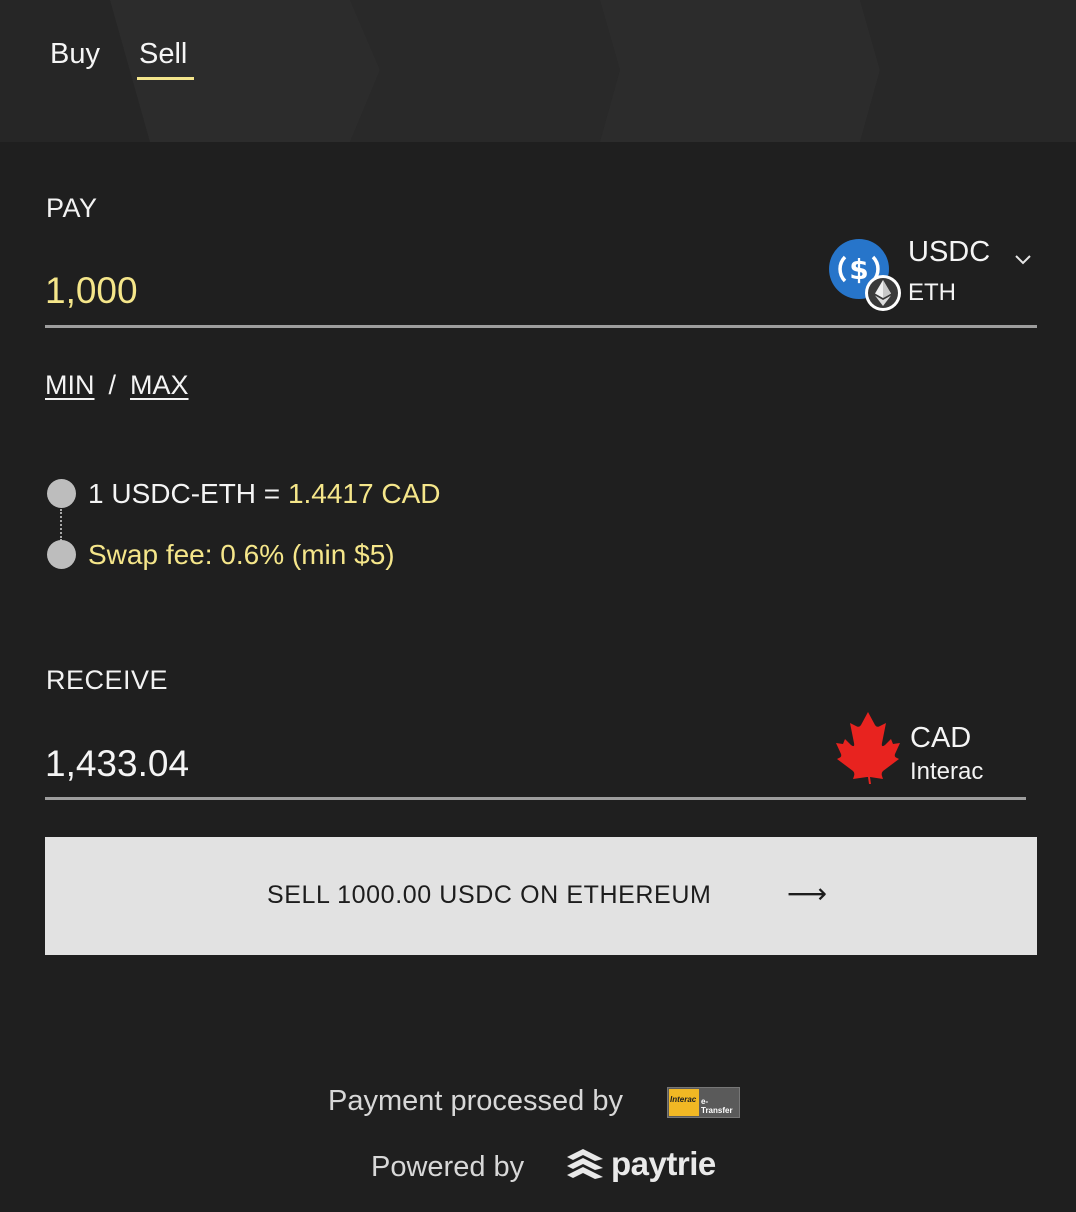 Image resolution: width=1076 pixels, height=1212 pixels. I want to click on pay-asset-network: ETH, so click(932, 292).